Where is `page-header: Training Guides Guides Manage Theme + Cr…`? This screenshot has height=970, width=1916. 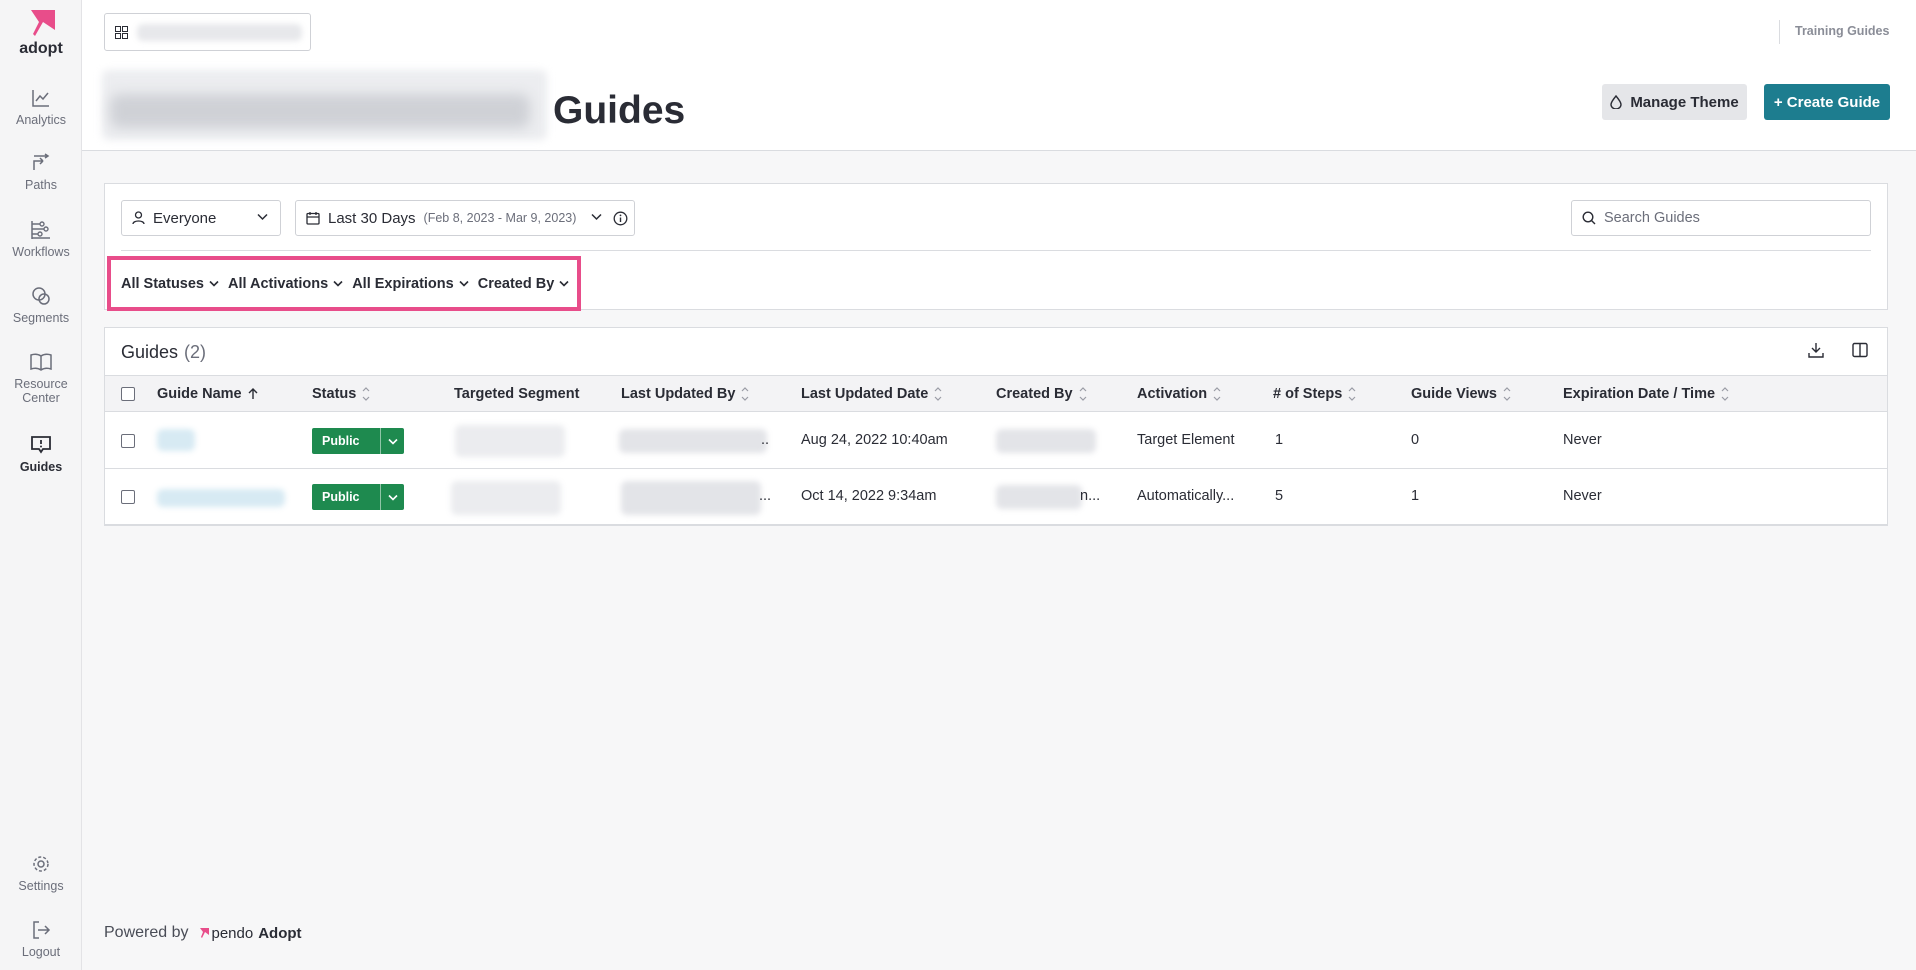
page-header: Training Guides Guides Manage Theme + Cr… is located at coordinates (999, 75).